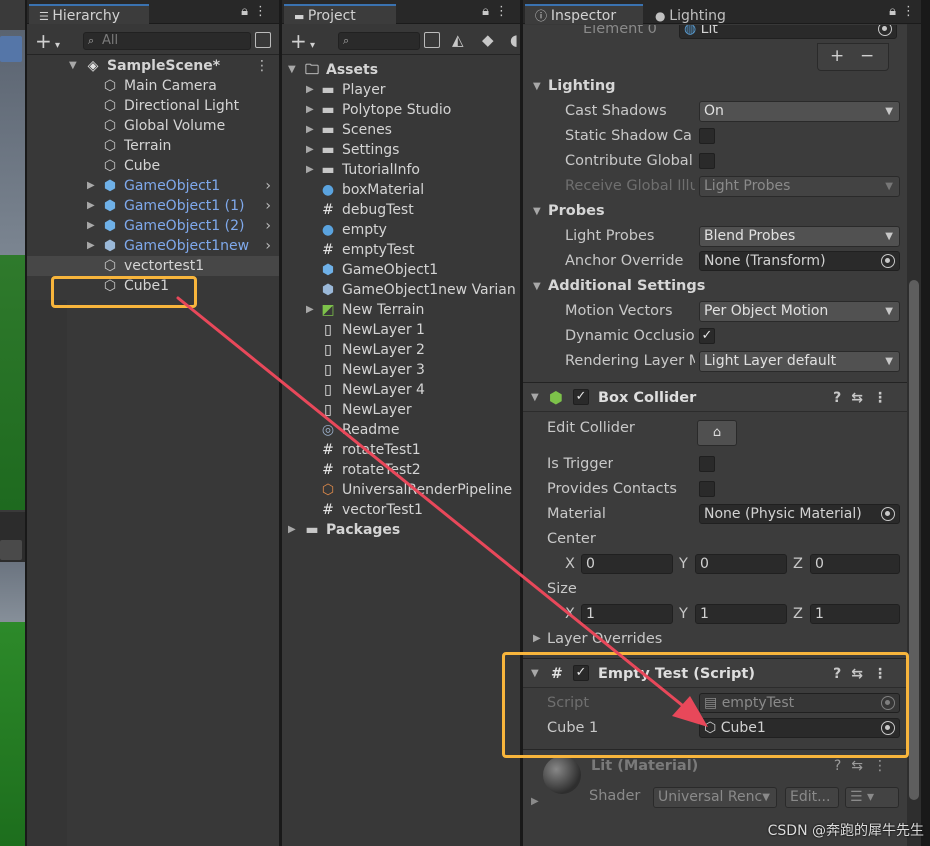  I want to click on watermark: CSDN @奔跑的犀牛先生, so click(845, 831).